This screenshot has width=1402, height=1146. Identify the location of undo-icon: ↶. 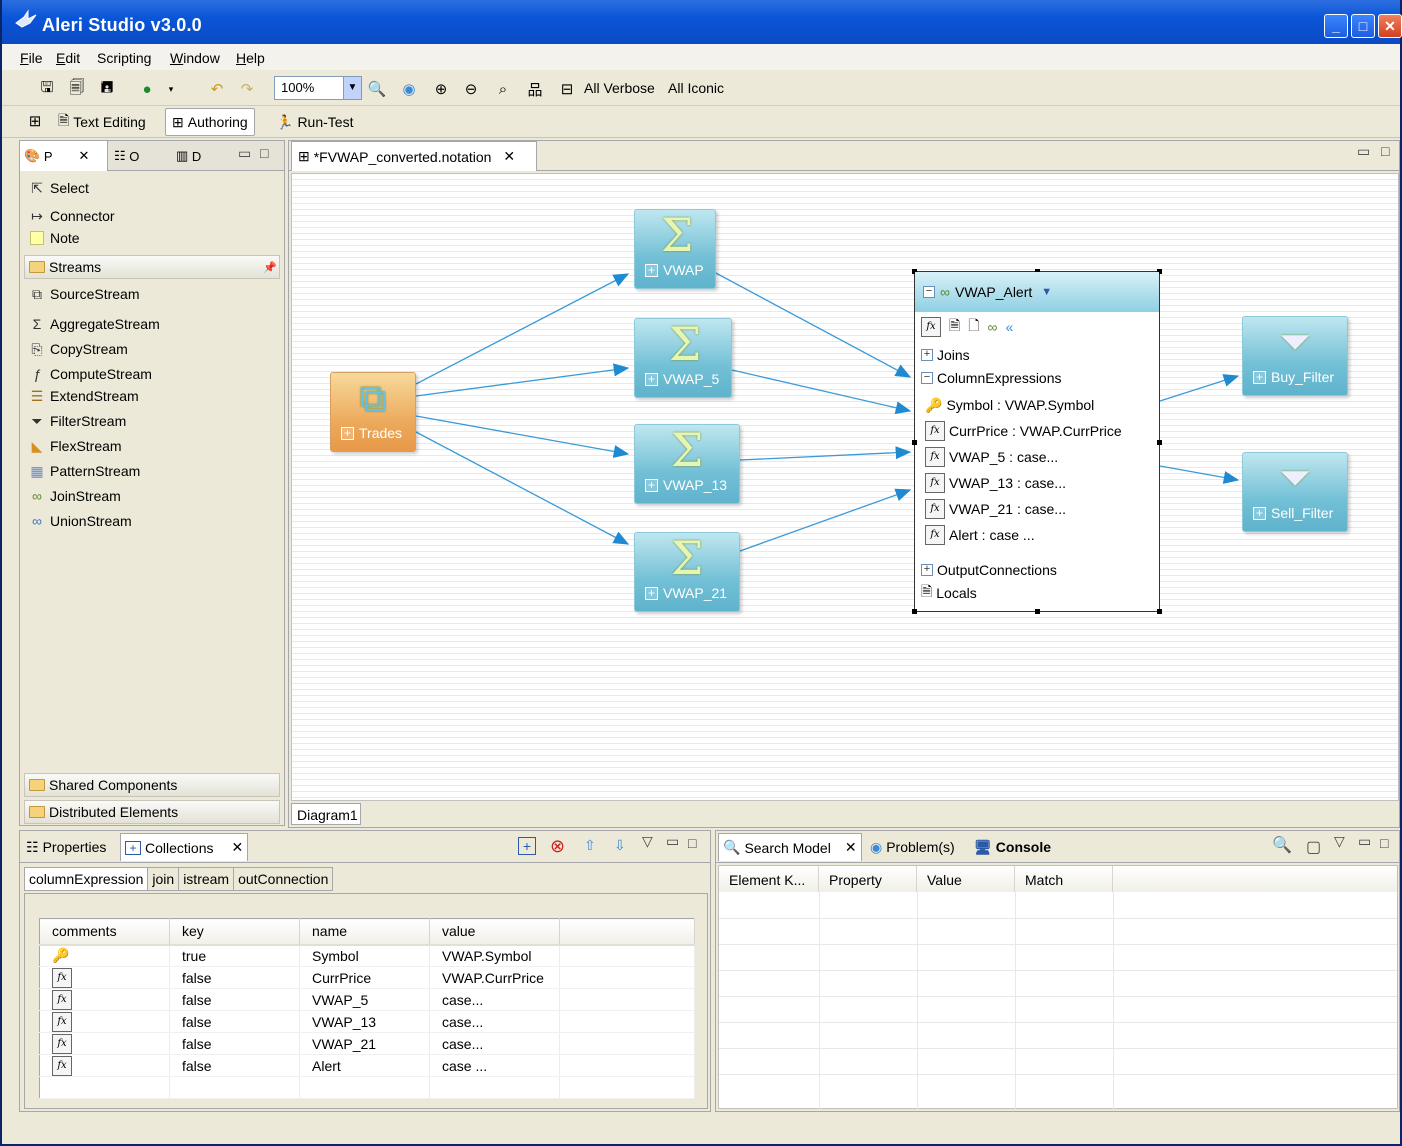
(217, 89).